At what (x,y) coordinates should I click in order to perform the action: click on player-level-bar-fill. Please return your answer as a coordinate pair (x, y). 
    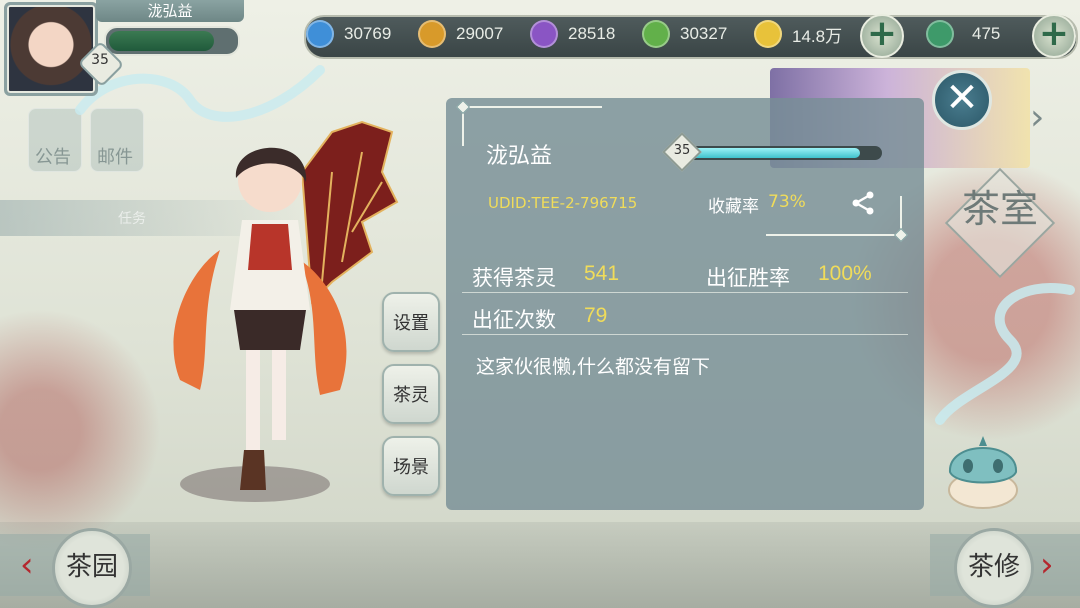
    Looking at the image, I should click on (769, 153).